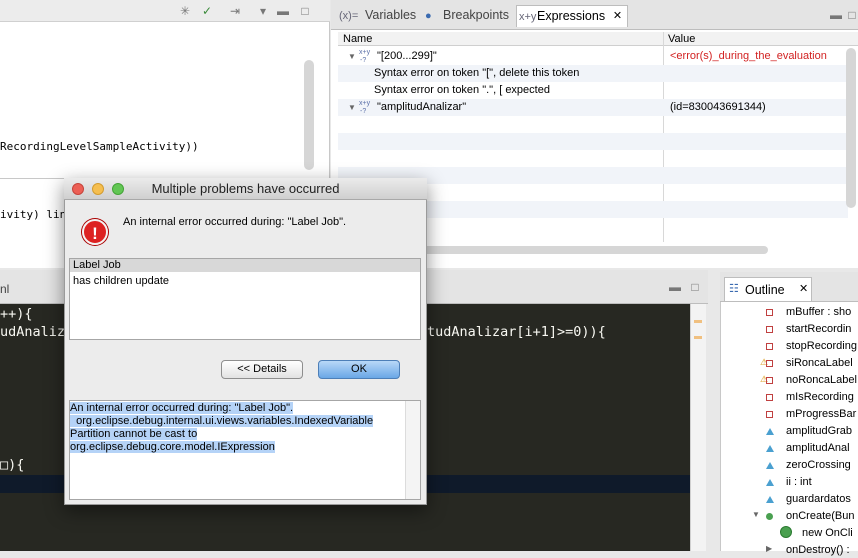  Describe the element at coordinates (422, 107) in the screenshot. I see `expression-name: "amplitudAnalizar"` at that location.